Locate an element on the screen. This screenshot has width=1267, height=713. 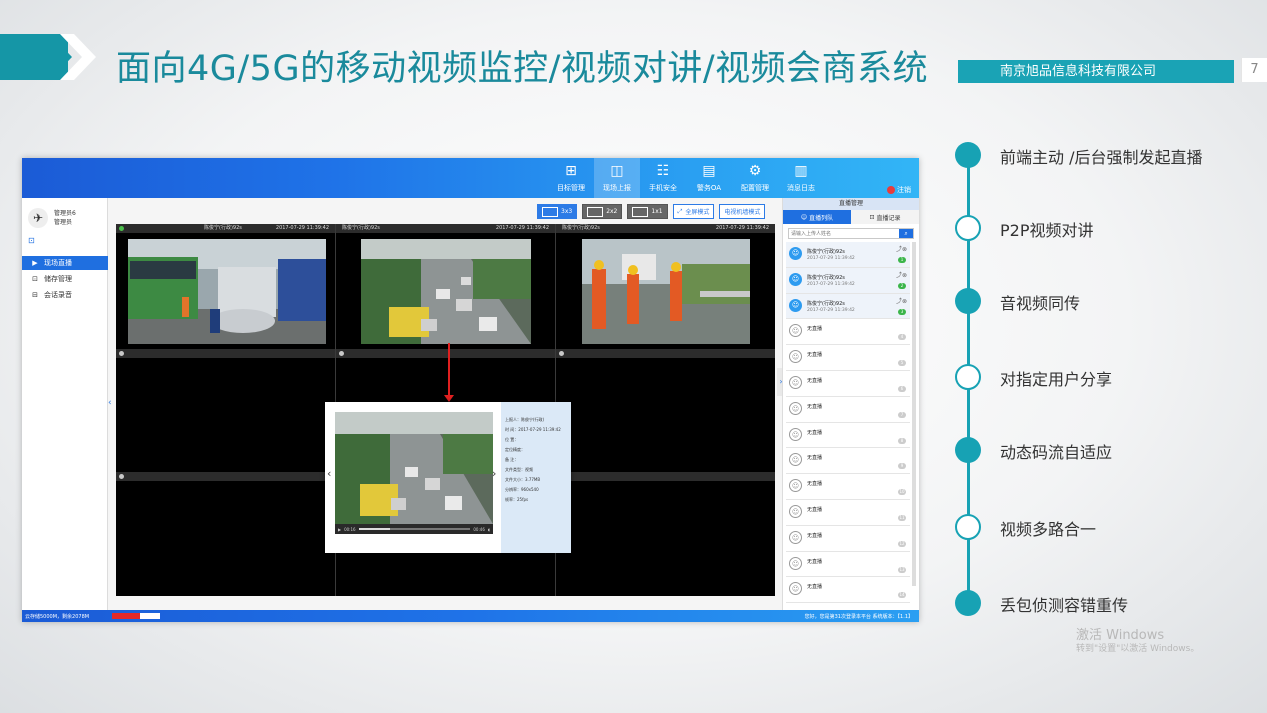
grid-2x2-icon is located at coordinates (595, 211).